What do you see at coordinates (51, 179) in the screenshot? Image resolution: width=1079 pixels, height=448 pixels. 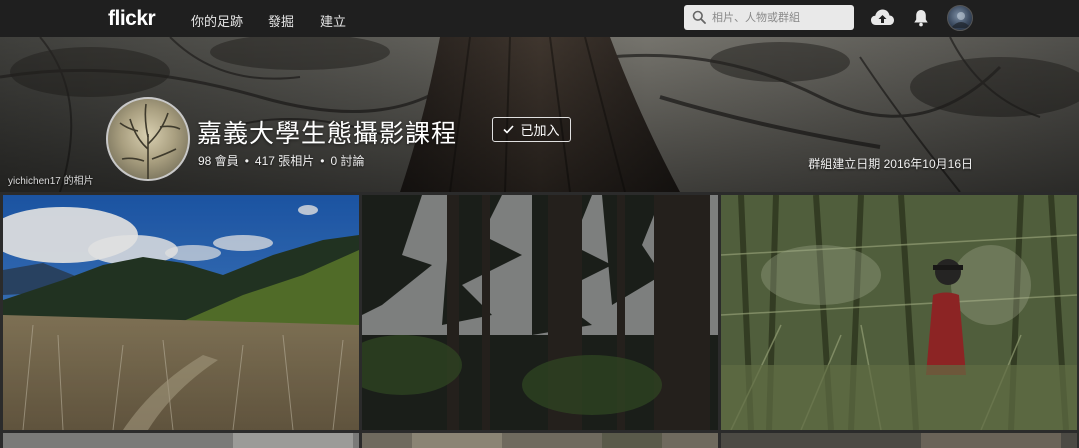 I see `banner-photo-credit: yichichen17 的相片` at bounding box center [51, 179].